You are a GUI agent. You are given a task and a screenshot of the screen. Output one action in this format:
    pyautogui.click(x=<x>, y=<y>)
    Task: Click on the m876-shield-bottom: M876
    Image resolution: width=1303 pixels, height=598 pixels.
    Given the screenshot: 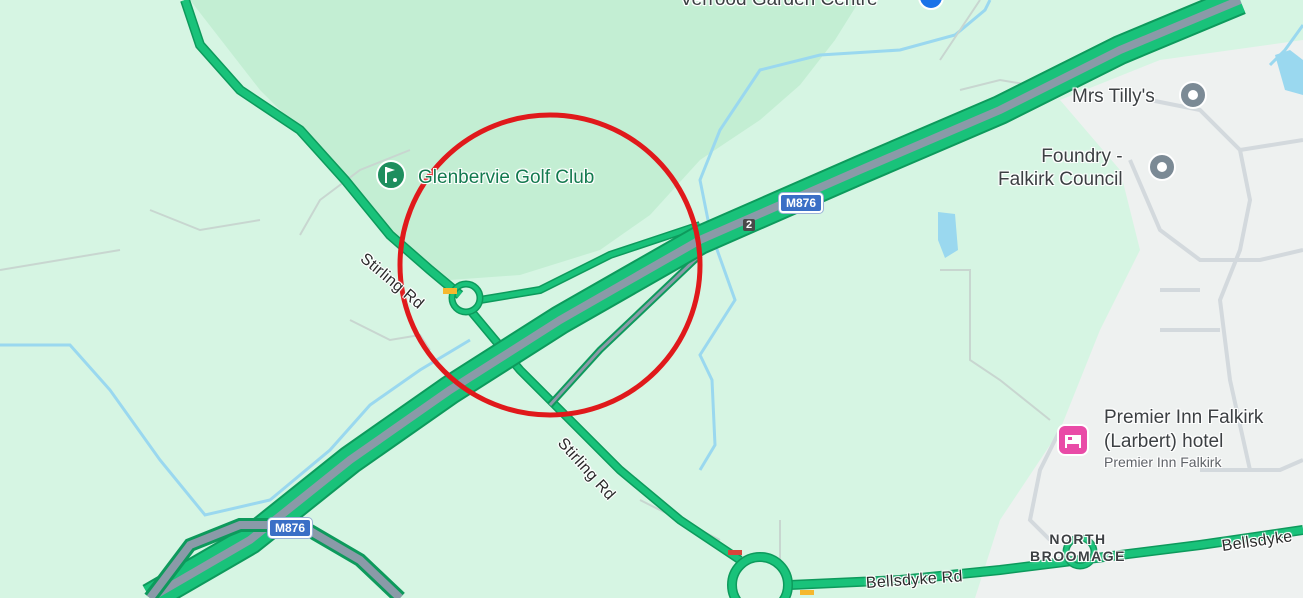 What is the action you would take?
    pyautogui.click(x=290, y=528)
    